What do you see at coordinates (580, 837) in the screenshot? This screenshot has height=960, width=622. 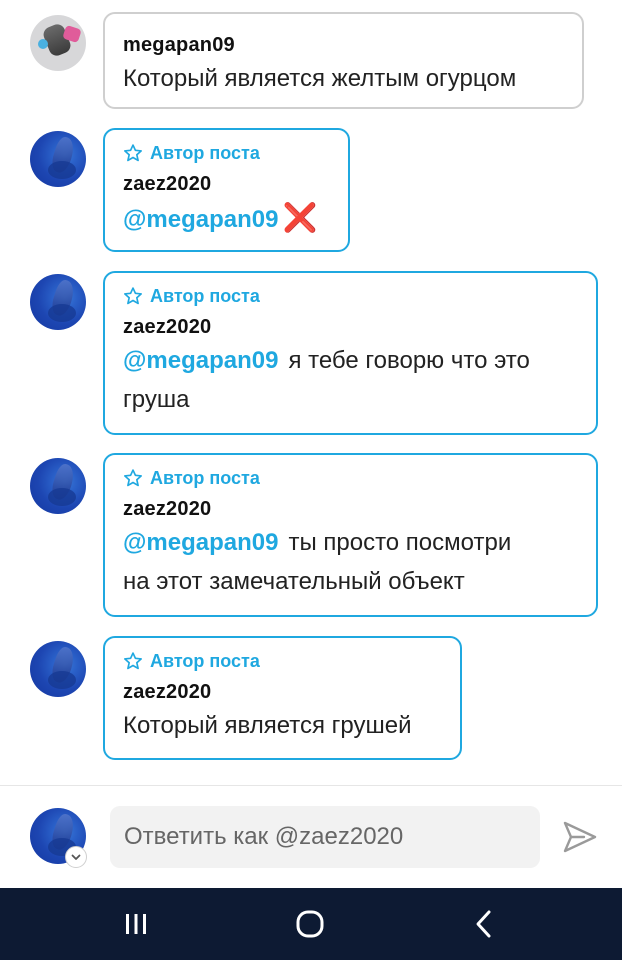 I see `send-arrow-icon` at bounding box center [580, 837].